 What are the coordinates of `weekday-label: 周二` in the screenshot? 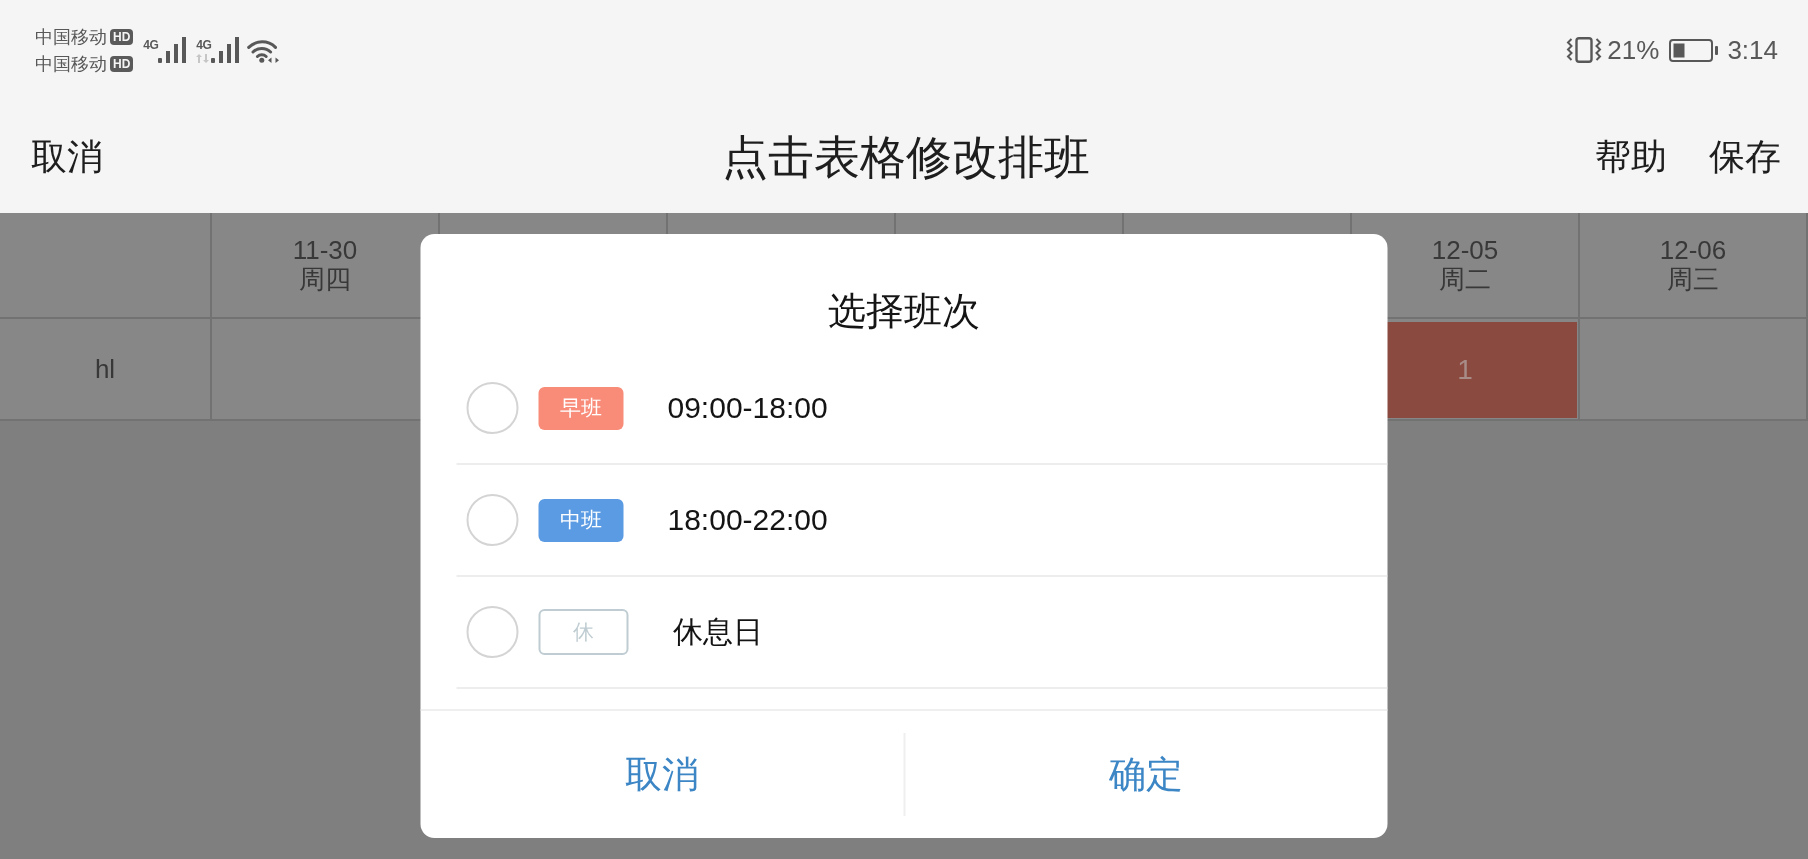 It's located at (1465, 279).